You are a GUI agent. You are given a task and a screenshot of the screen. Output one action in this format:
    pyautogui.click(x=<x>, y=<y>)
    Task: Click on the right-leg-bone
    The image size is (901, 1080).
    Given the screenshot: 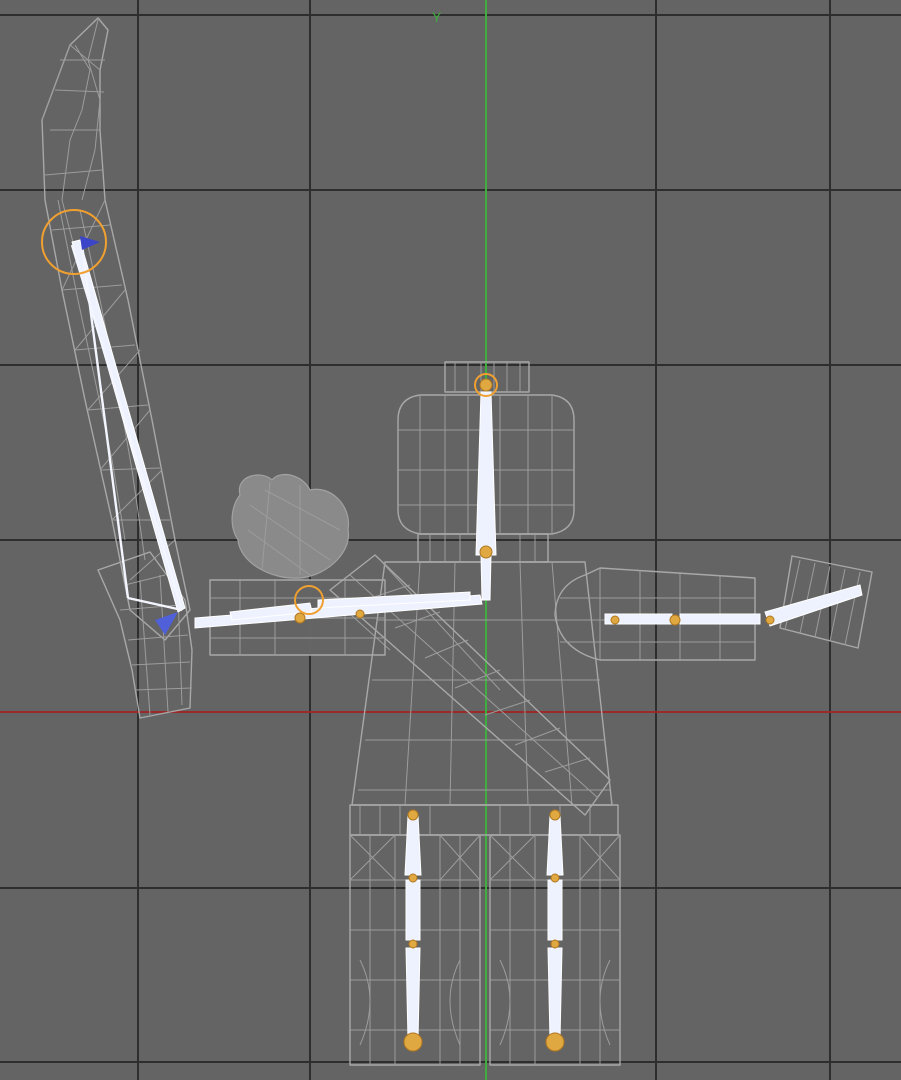 What is the action you would take?
    pyautogui.click(x=555, y=927)
    